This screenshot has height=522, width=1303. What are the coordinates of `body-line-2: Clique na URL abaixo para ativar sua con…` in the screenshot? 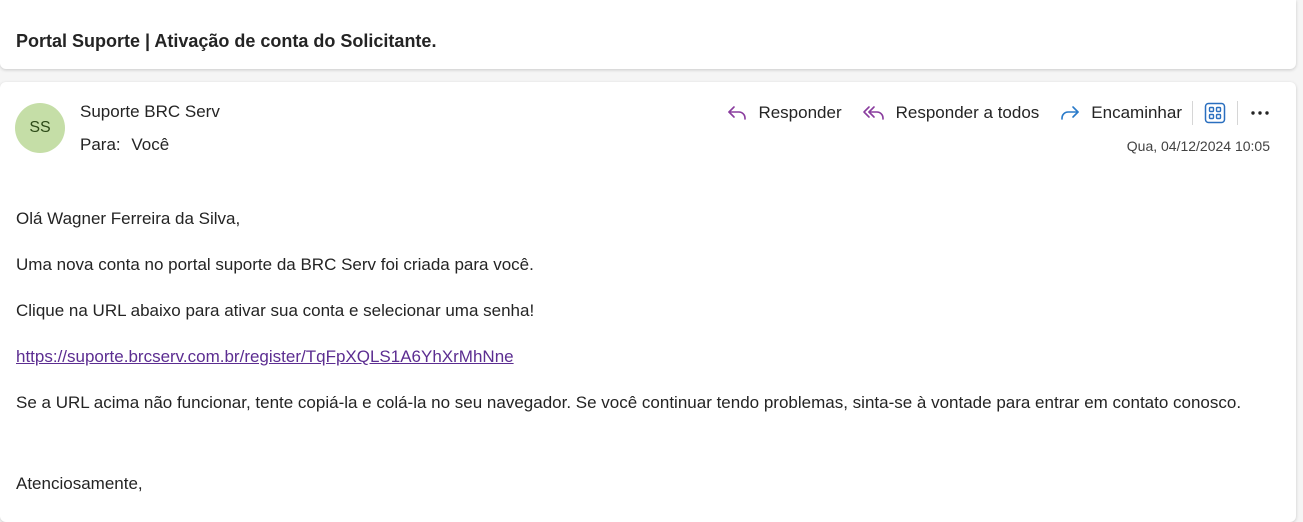 It's located at (275, 310).